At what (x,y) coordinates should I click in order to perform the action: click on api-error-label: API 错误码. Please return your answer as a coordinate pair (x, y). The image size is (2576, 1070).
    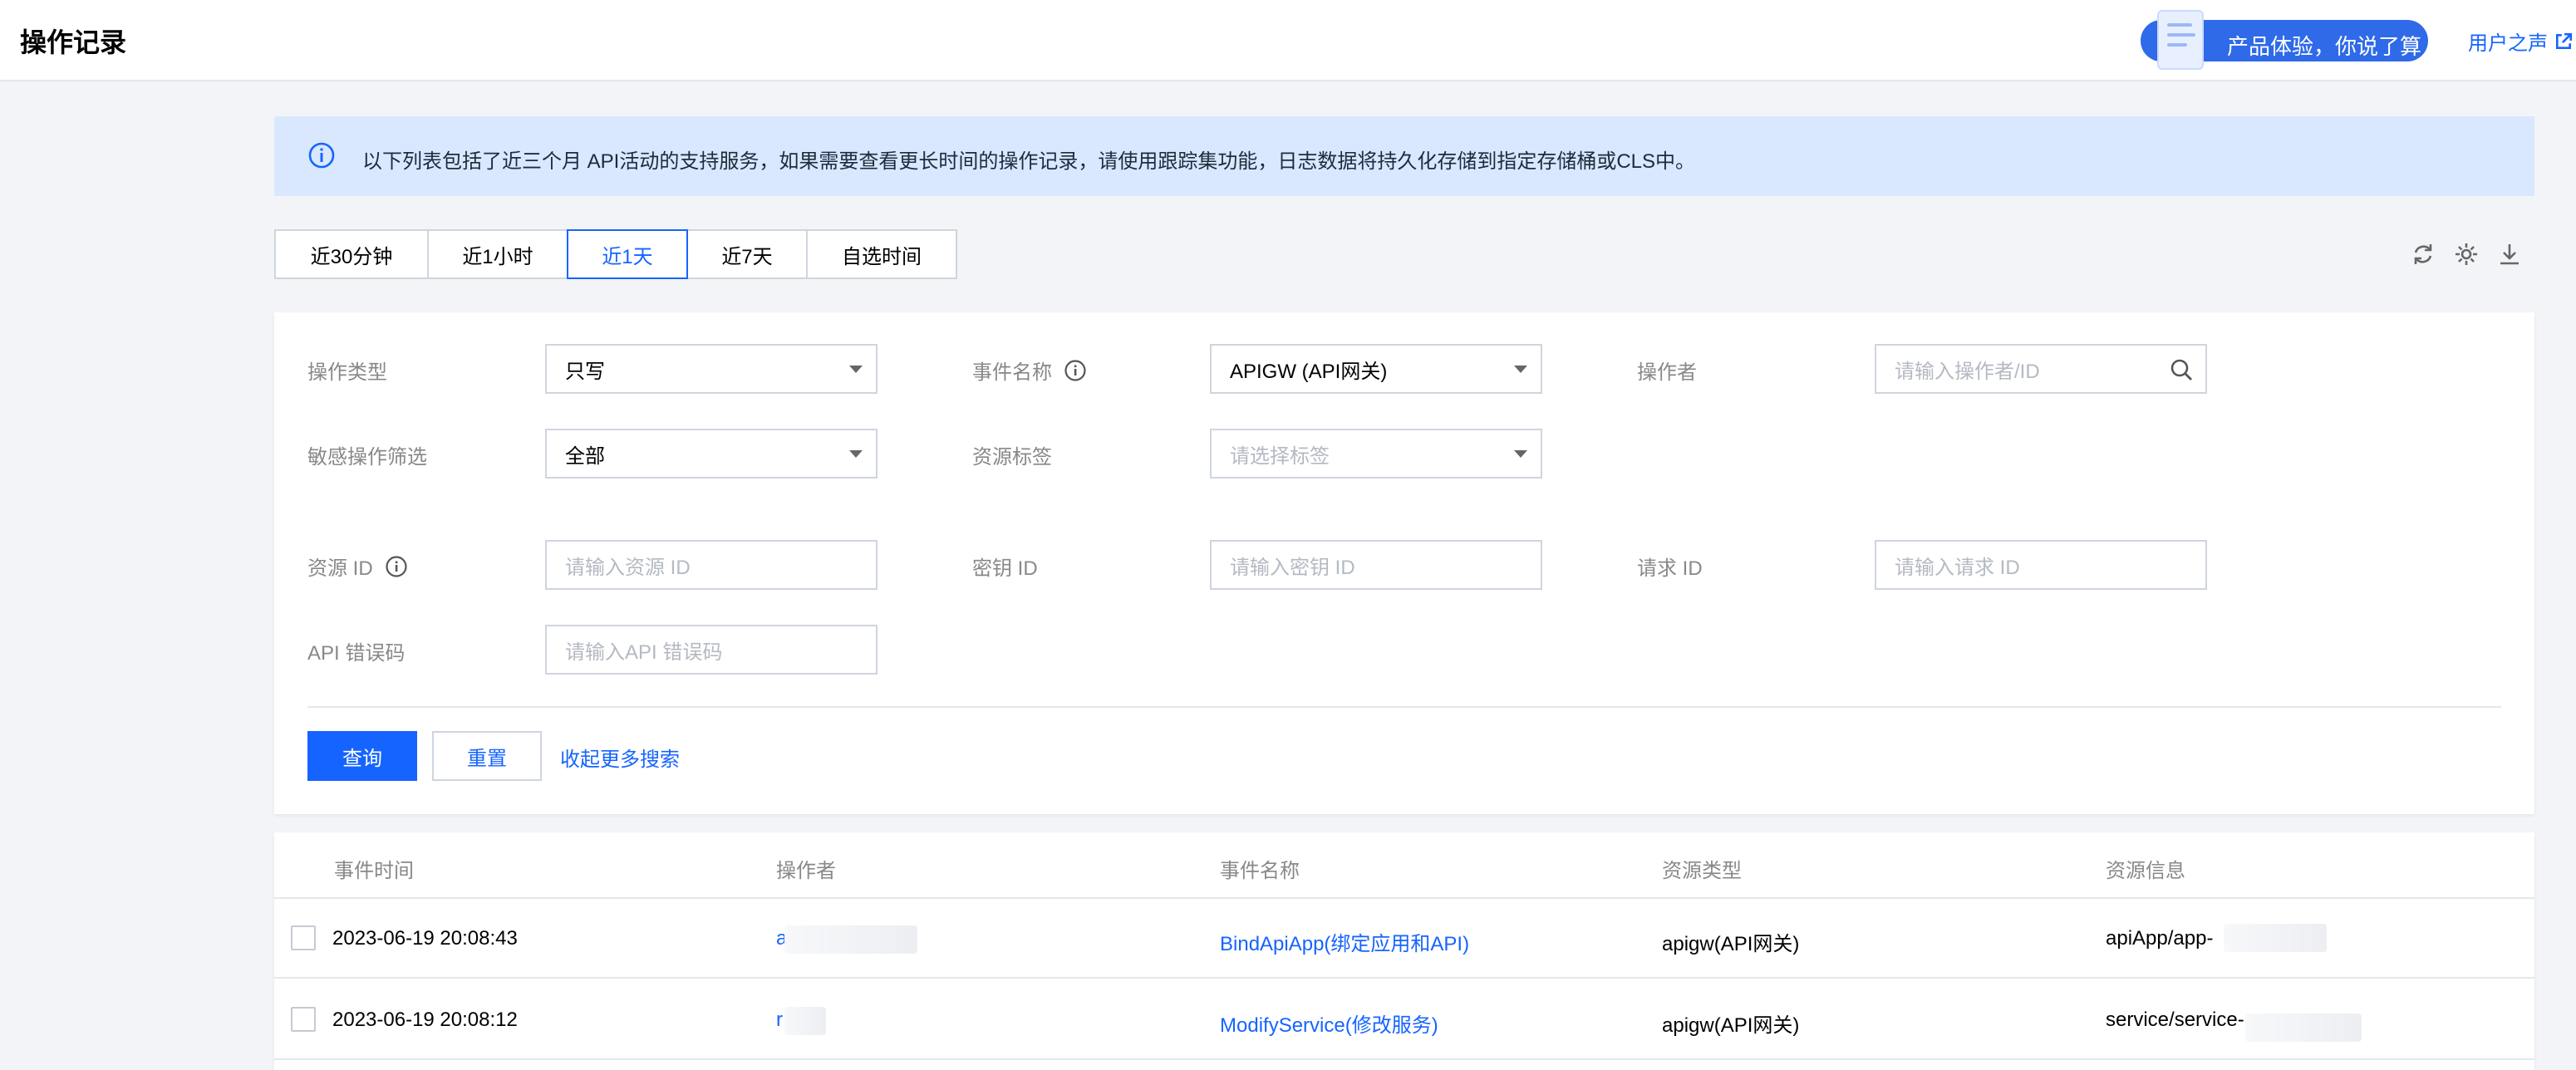
    Looking at the image, I should click on (356, 653).